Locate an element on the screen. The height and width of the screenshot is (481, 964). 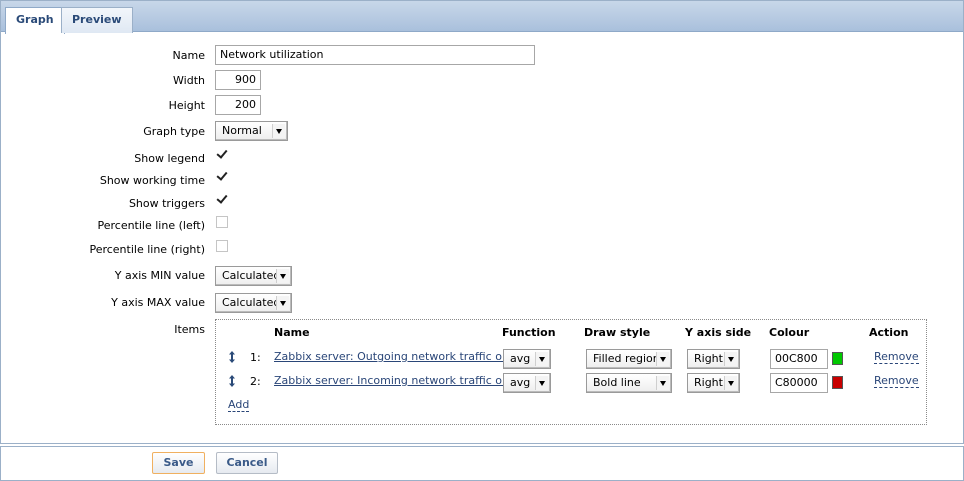
name-input: Network utilization is located at coordinates (375, 55).